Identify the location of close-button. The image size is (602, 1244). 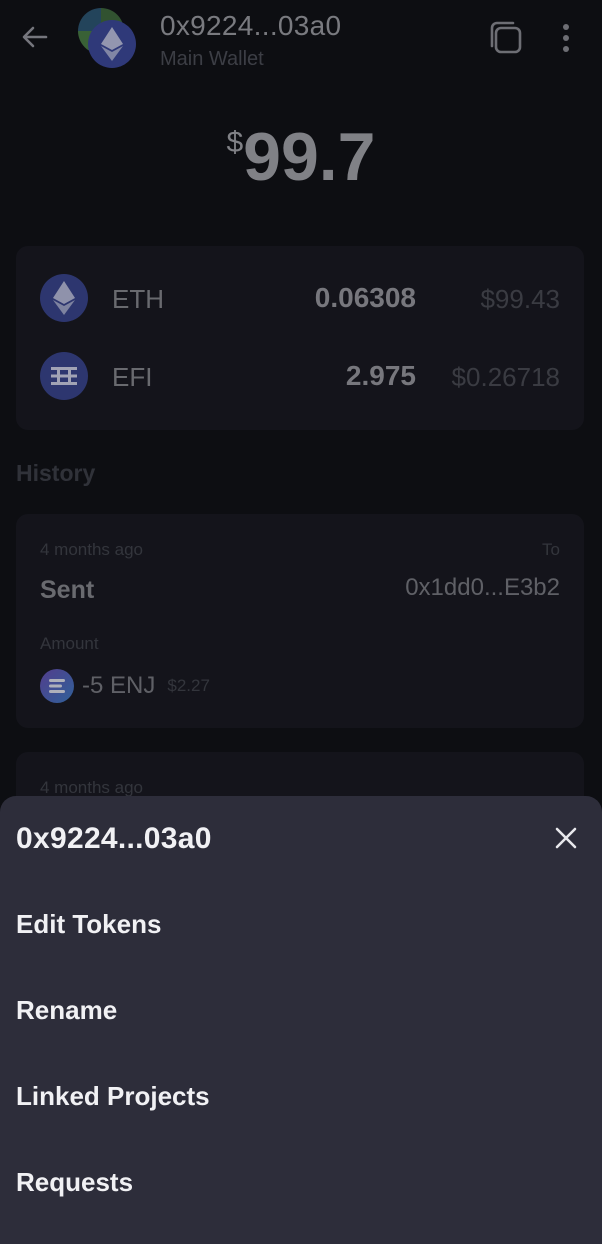
(566, 838).